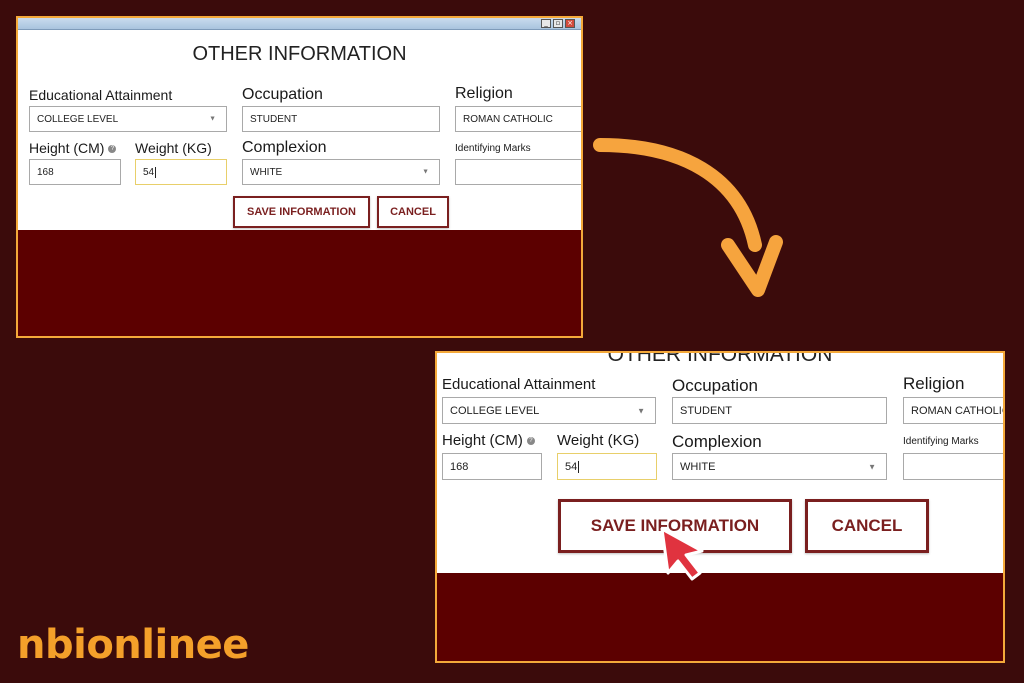  What do you see at coordinates (688, 217) in the screenshot?
I see `curved-arrow-icon` at bounding box center [688, 217].